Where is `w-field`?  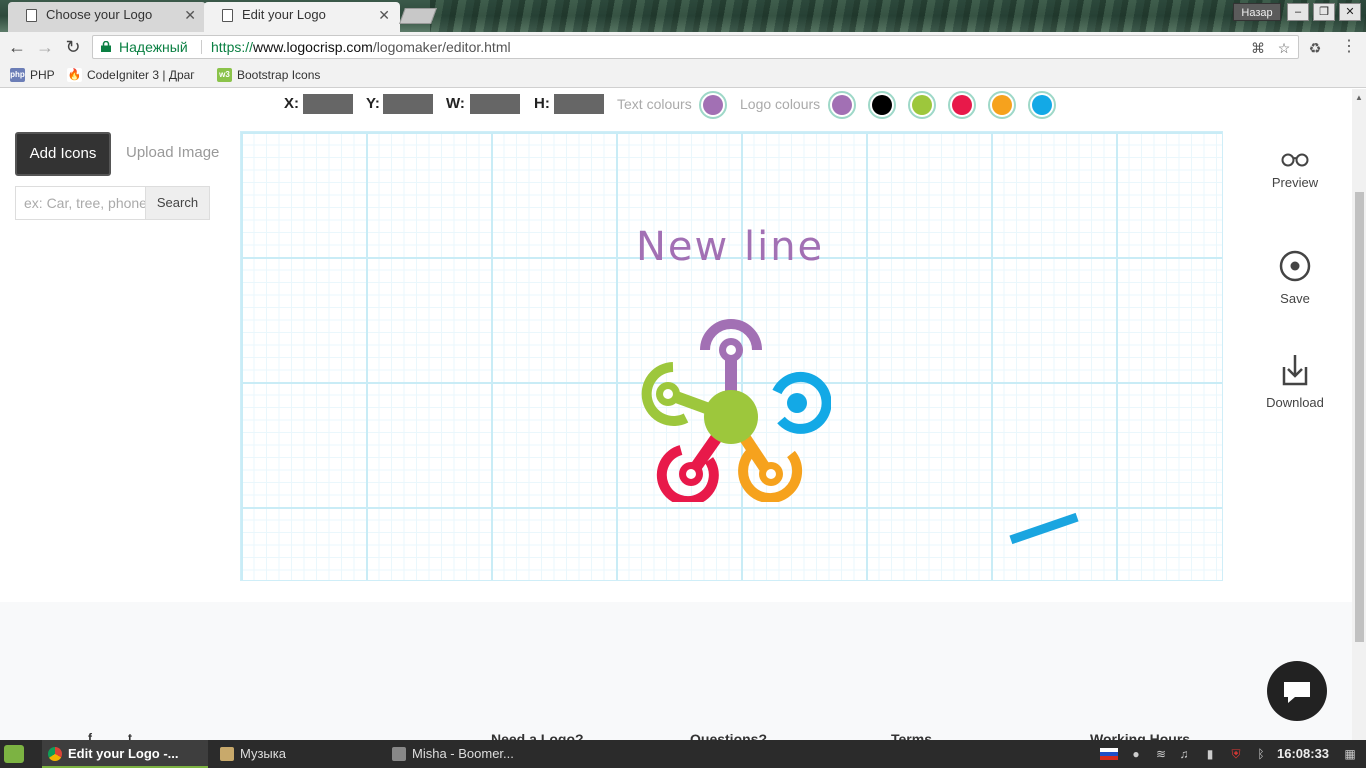
w-field is located at coordinates (495, 104).